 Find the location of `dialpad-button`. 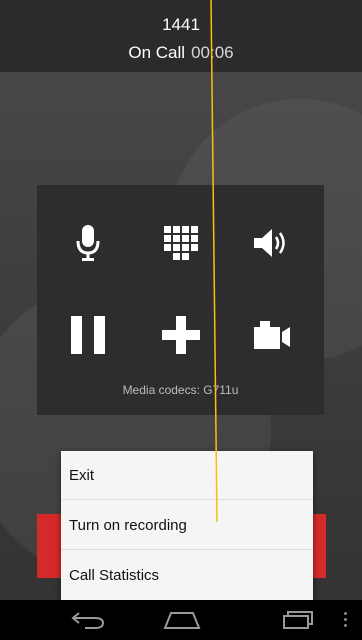

dialpad-button is located at coordinates (181, 243).